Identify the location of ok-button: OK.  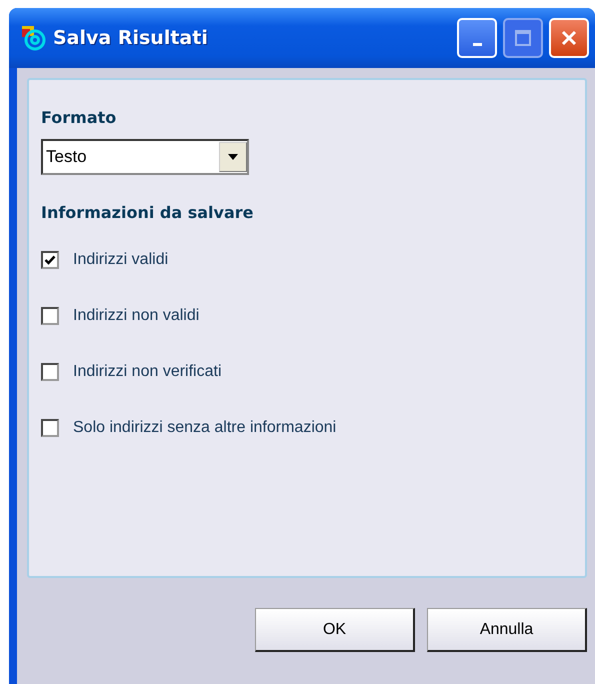
(335, 630).